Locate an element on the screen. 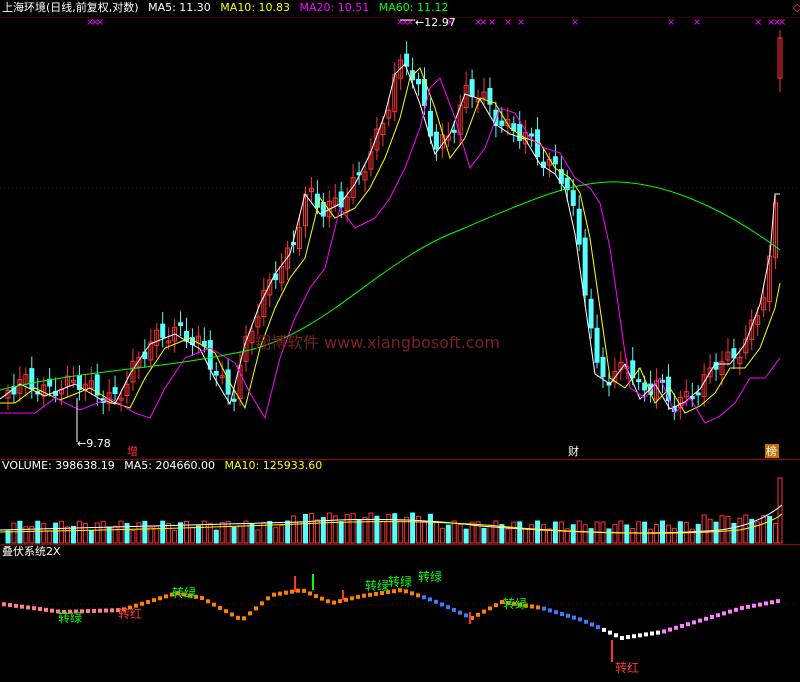  low-annotation: ←9.78 is located at coordinates (94, 443).